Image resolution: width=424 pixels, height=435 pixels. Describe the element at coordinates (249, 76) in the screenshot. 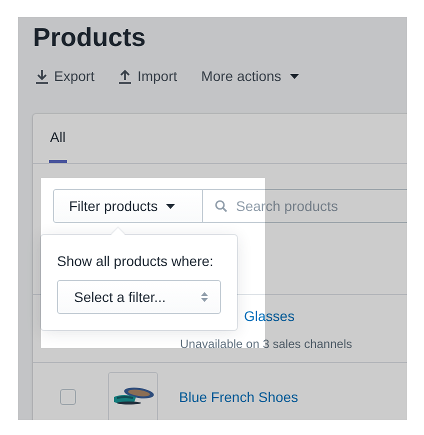

I see `more-actions-button: More actions` at that location.